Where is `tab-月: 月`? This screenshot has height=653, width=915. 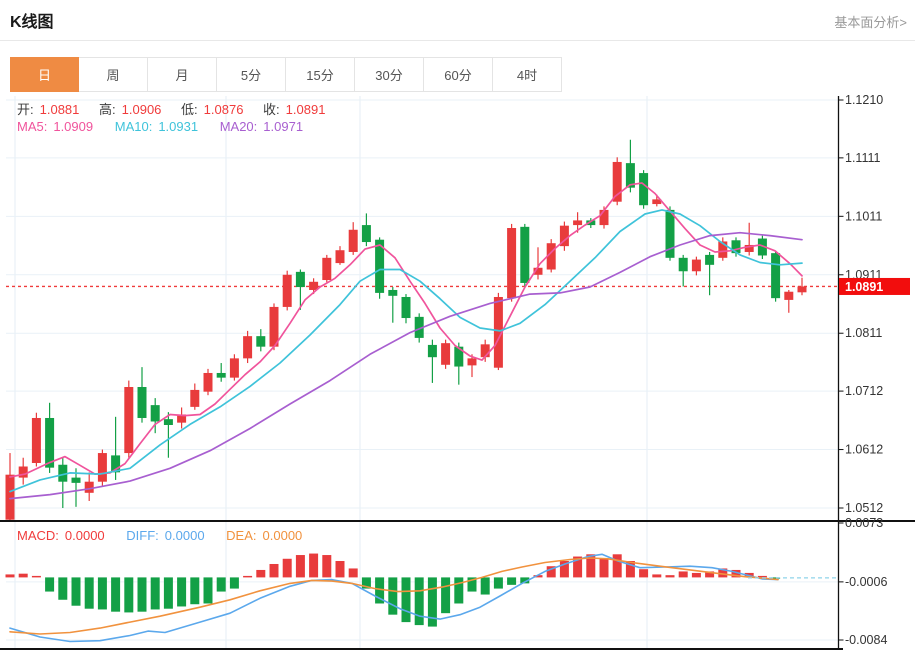 tab-月: 月 is located at coordinates (182, 74).